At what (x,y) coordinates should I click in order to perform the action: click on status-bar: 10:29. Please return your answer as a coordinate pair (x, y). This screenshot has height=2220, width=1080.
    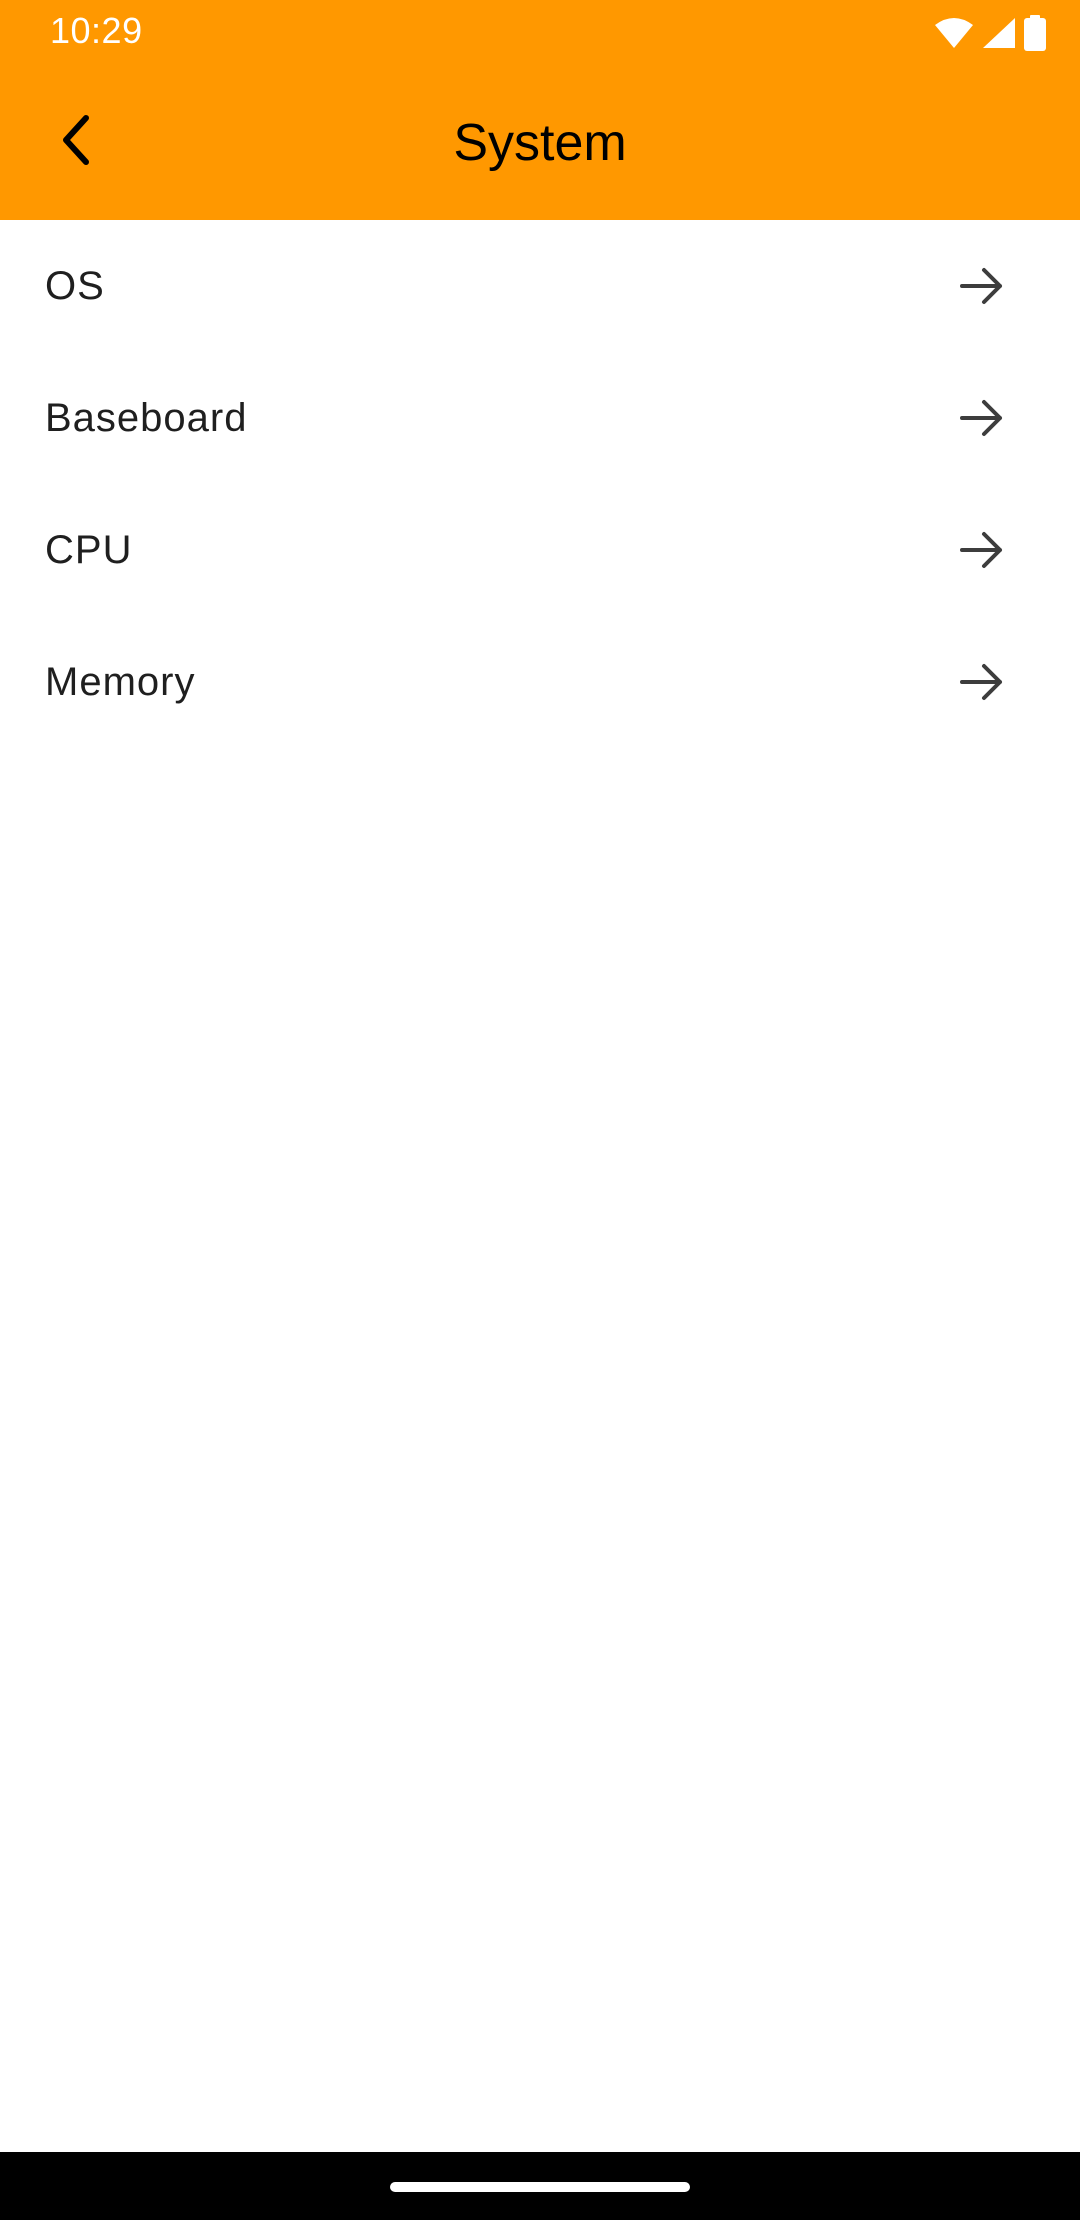
    Looking at the image, I should click on (540, 33).